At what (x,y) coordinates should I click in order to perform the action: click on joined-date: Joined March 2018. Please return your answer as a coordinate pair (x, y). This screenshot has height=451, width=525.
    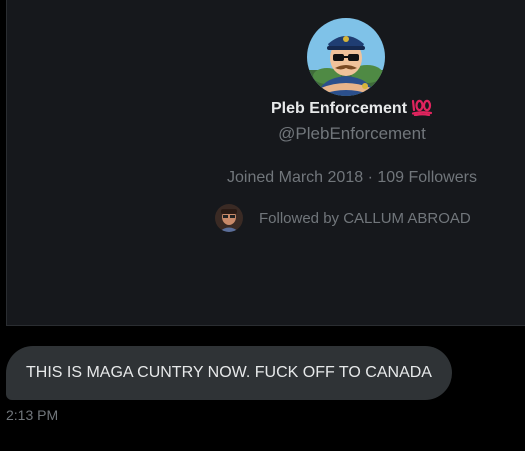
    Looking at the image, I should click on (295, 177).